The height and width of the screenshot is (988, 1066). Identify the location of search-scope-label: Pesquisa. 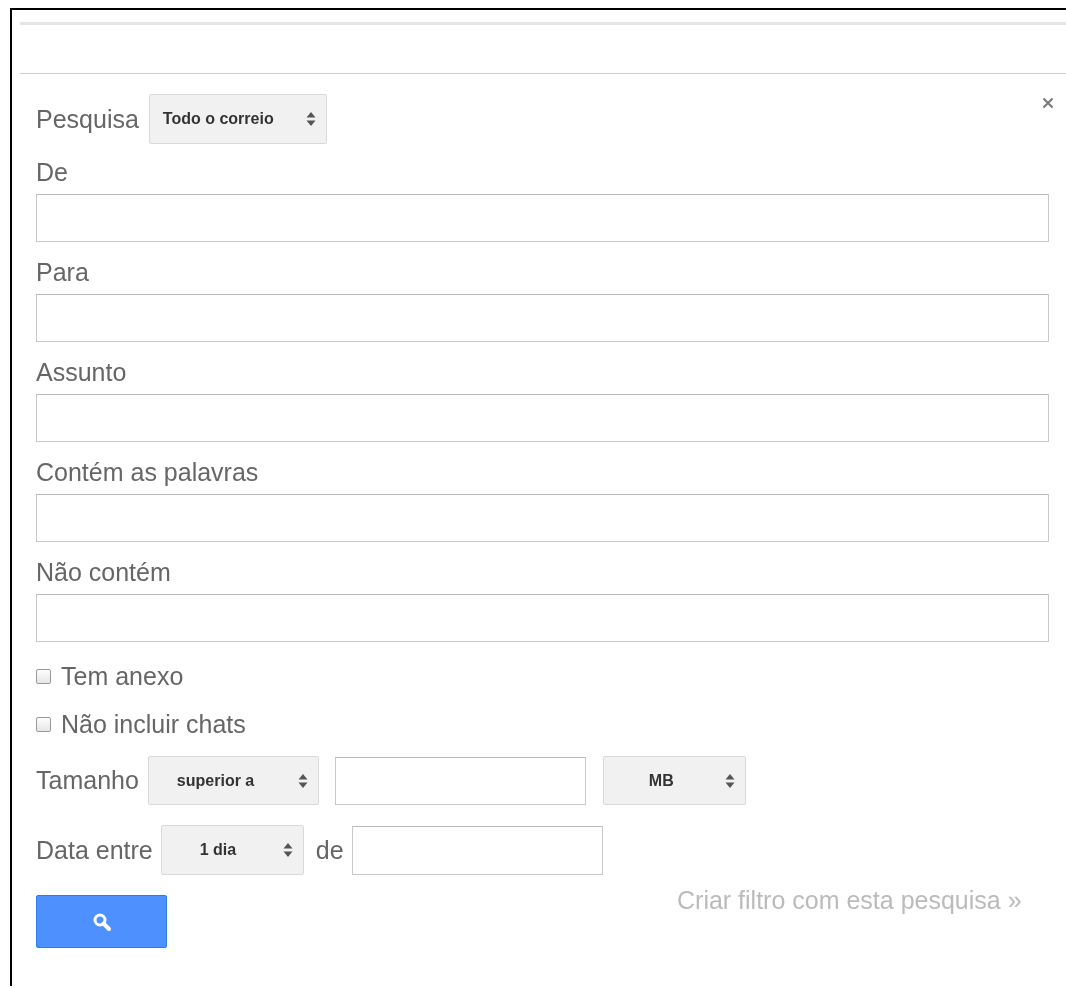
(87, 119).